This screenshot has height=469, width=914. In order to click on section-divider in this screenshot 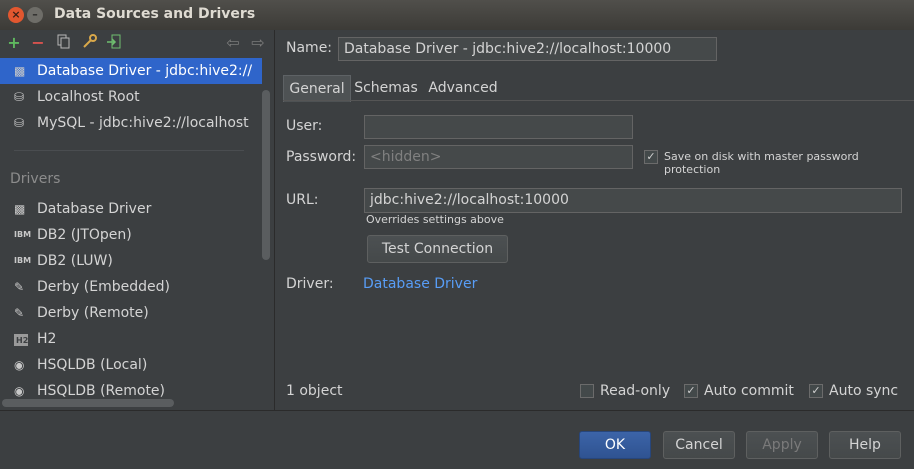, I will do `click(129, 150)`.